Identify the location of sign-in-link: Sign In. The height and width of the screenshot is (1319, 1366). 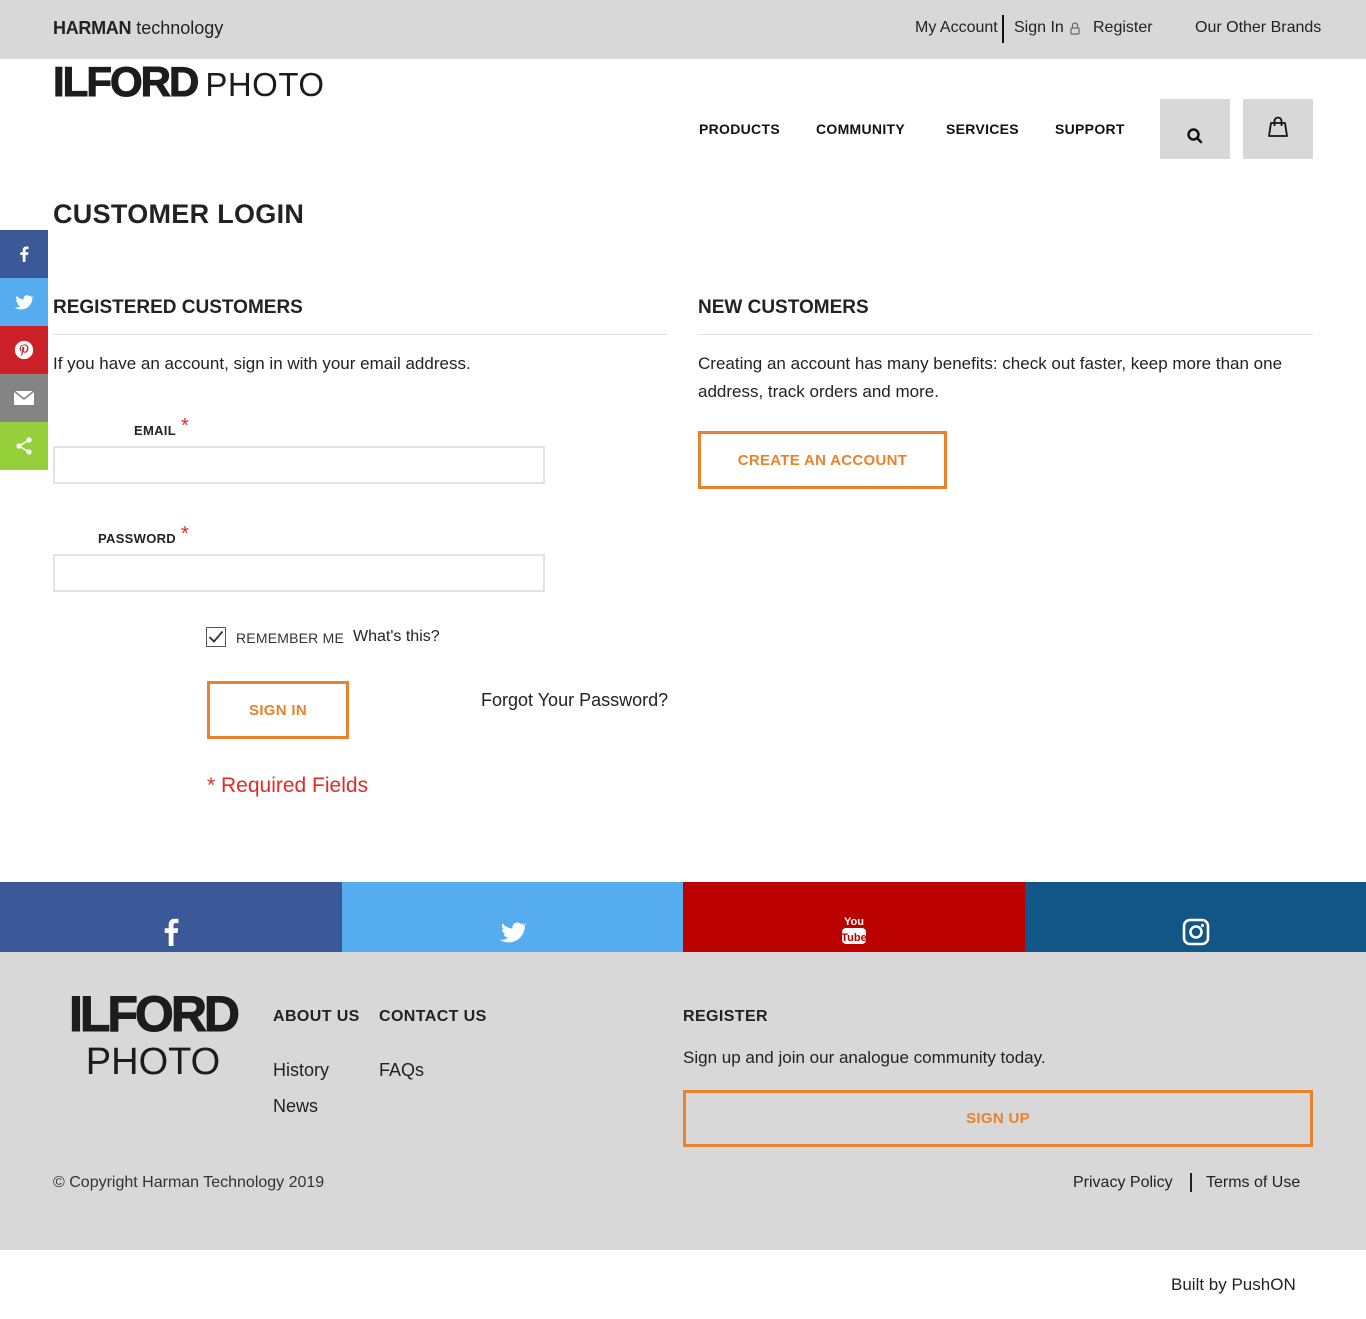
(1039, 28).